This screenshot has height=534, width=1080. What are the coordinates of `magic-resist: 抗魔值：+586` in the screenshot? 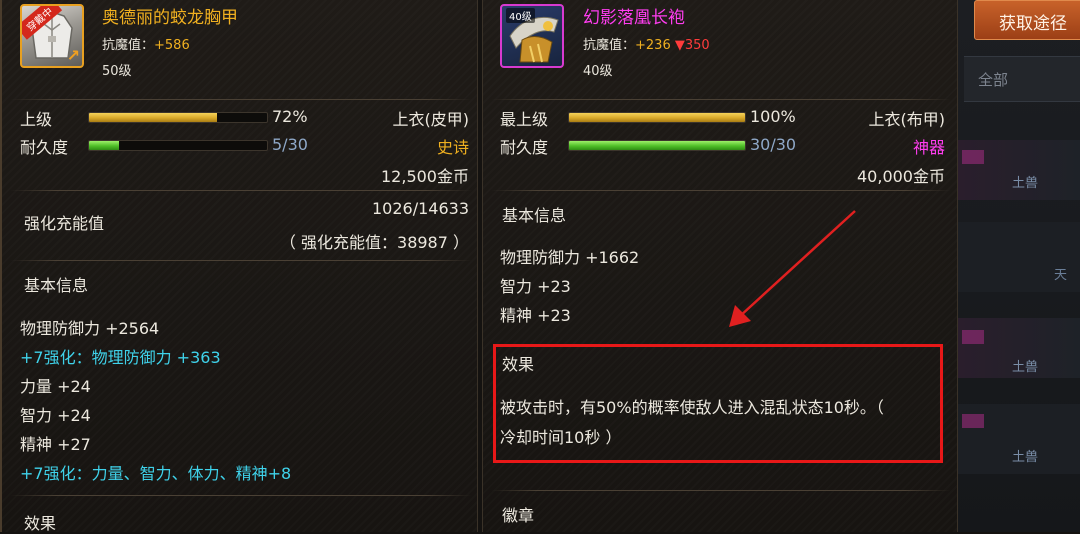 It's located at (146, 43).